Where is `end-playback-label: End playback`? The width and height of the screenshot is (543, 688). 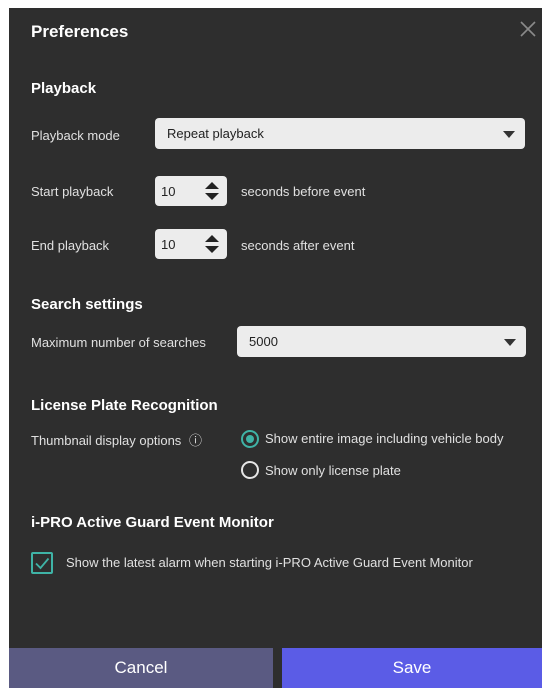
end-playback-label: End playback is located at coordinates (70, 245).